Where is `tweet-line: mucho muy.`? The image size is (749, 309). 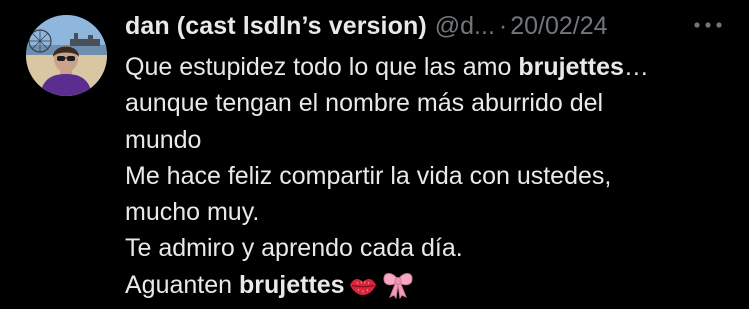 tweet-line: mucho muy. is located at coordinates (430, 212).